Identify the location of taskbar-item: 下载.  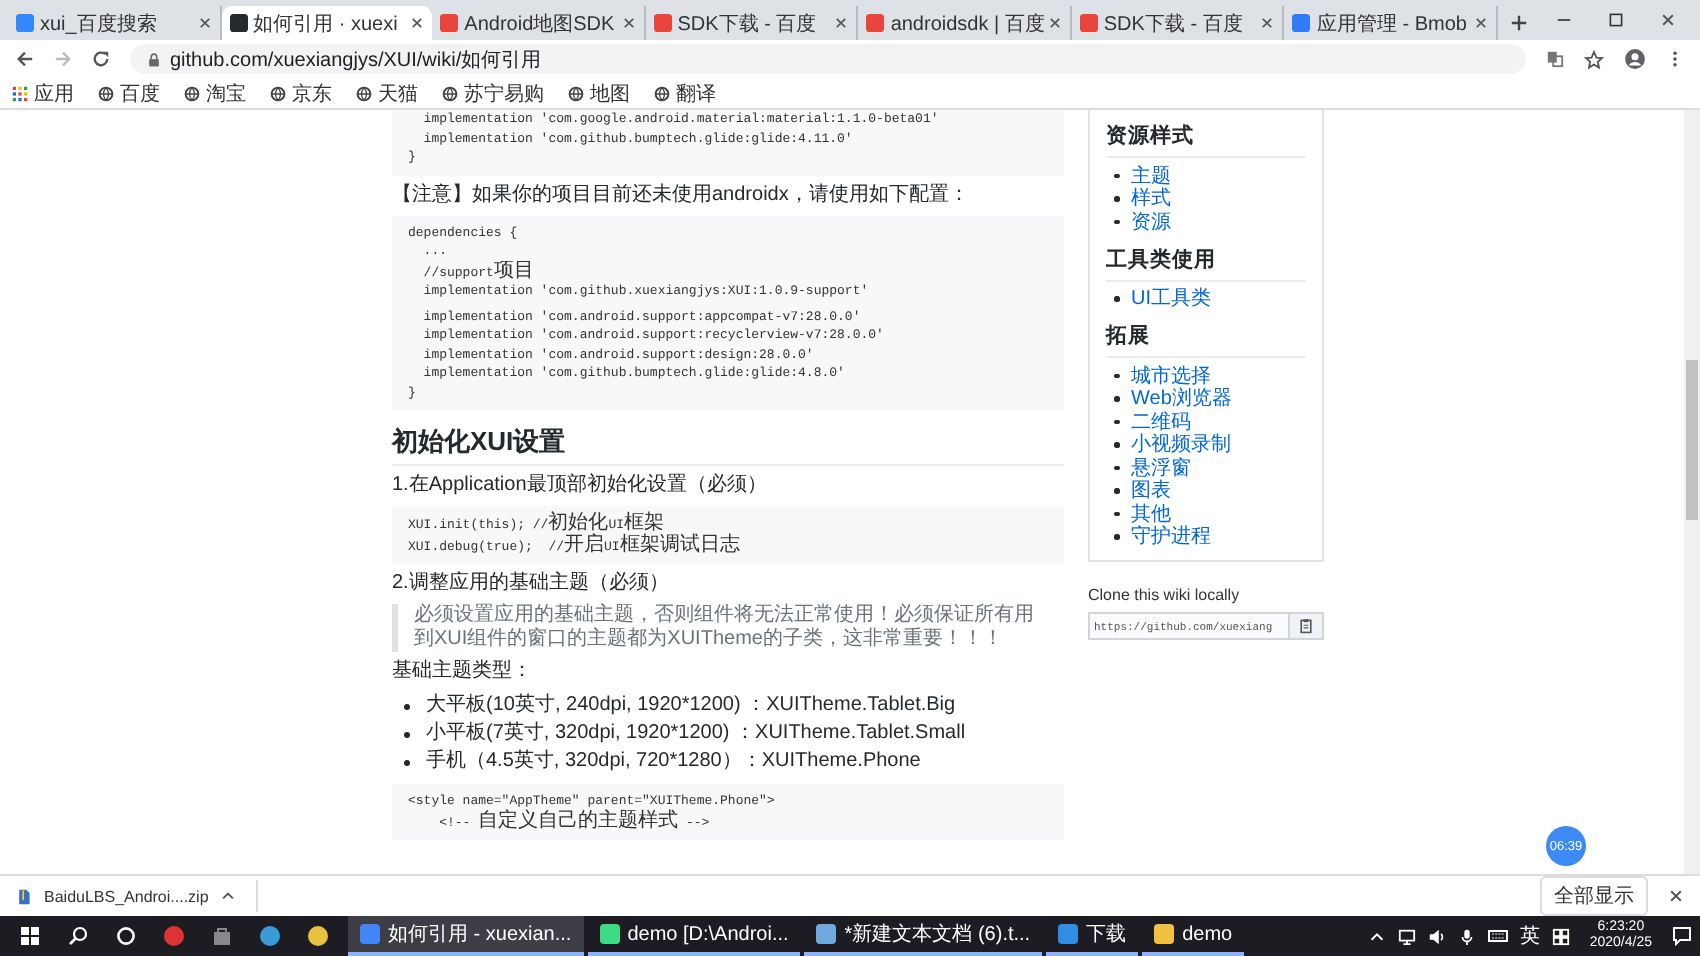
(1092, 936).